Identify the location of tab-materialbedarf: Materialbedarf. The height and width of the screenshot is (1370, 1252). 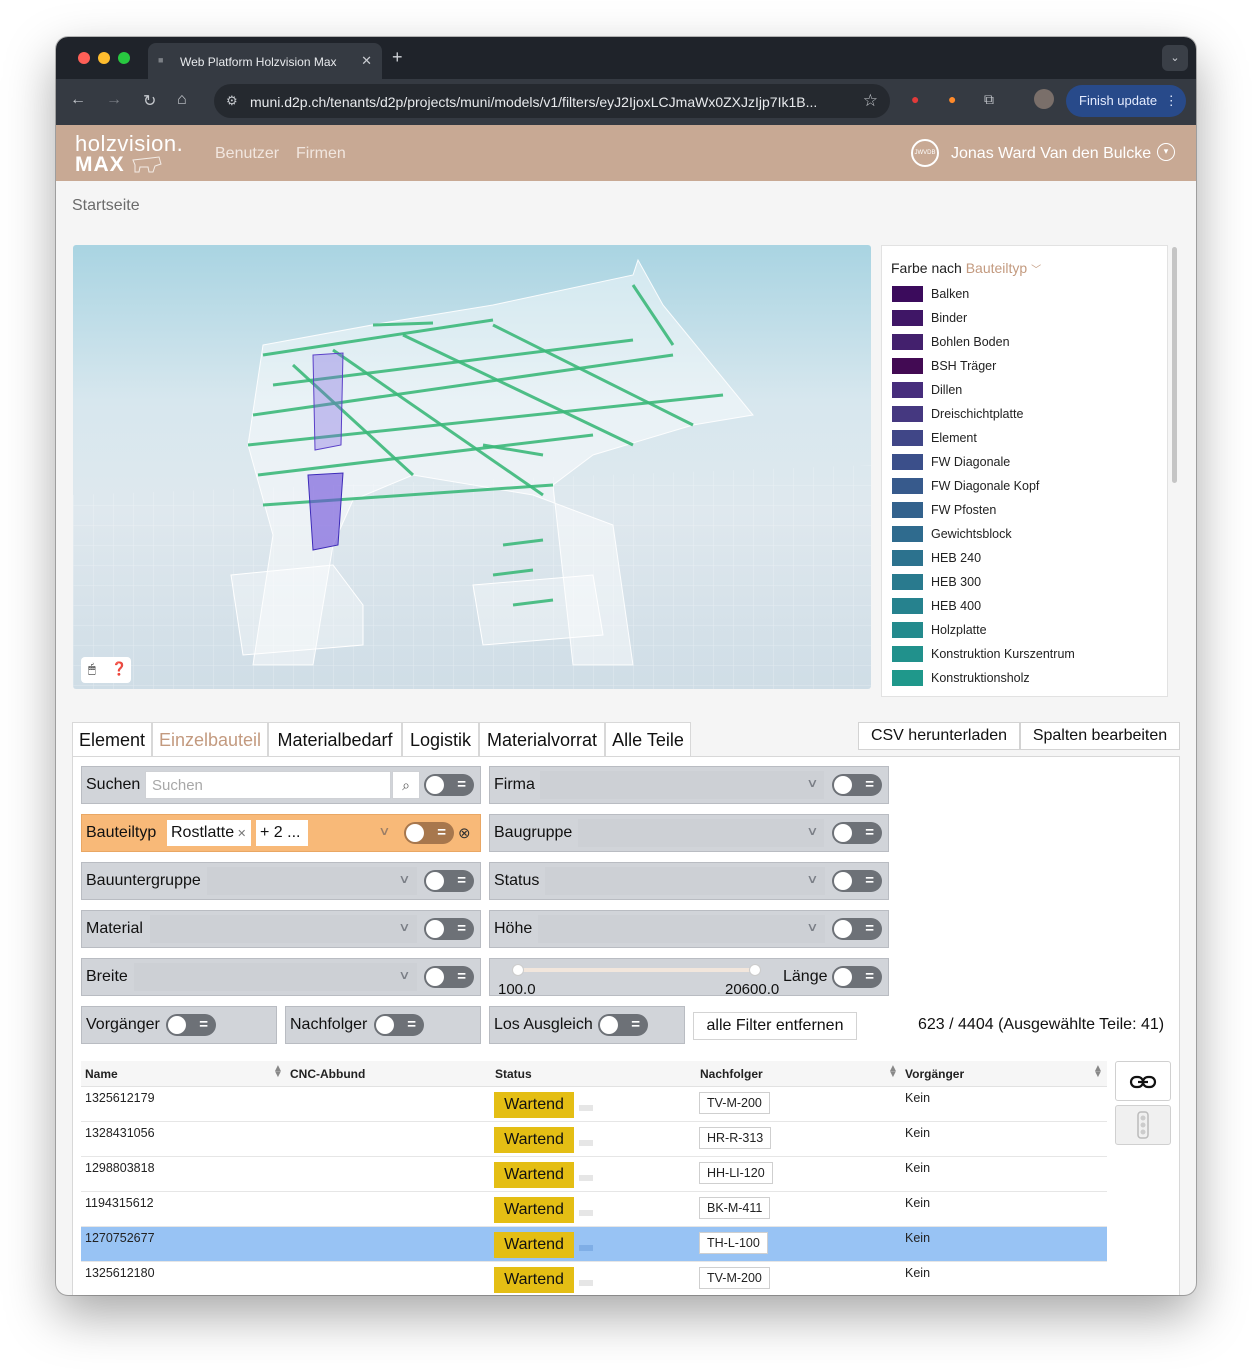
(335, 739).